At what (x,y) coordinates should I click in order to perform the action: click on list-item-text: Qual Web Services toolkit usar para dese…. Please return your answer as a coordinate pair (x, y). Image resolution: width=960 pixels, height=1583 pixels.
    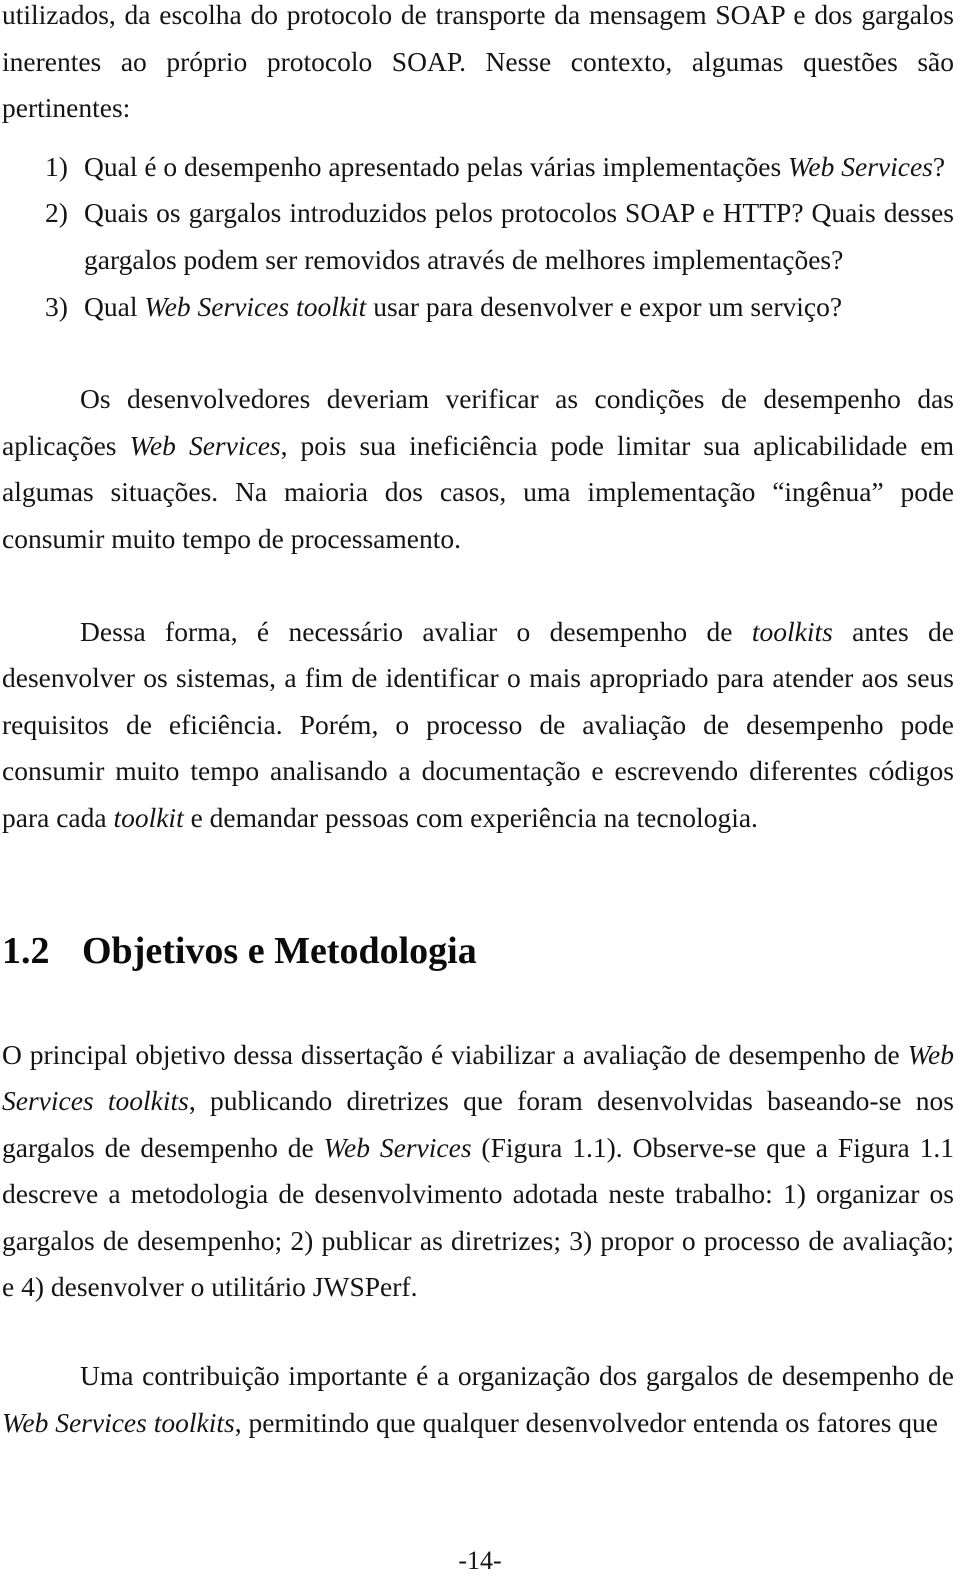
    Looking at the image, I should click on (463, 306).